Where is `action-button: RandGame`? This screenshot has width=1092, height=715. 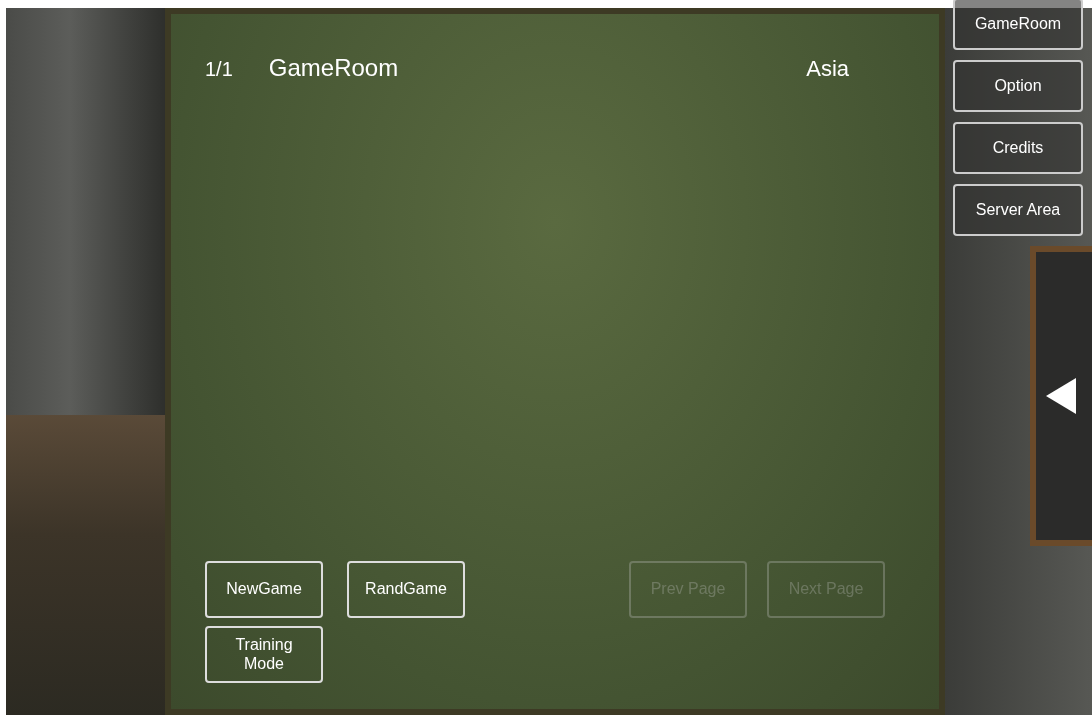 action-button: RandGame is located at coordinates (406, 589).